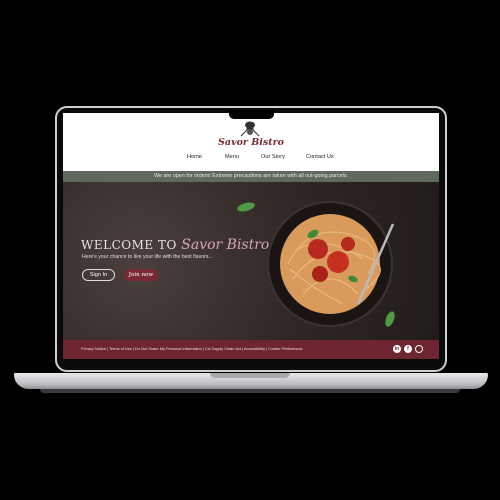 The height and width of the screenshot is (500, 500). Describe the element at coordinates (129, 245) in the screenshot. I see `hero-heading-prefix: WELCOME TO` at that location.